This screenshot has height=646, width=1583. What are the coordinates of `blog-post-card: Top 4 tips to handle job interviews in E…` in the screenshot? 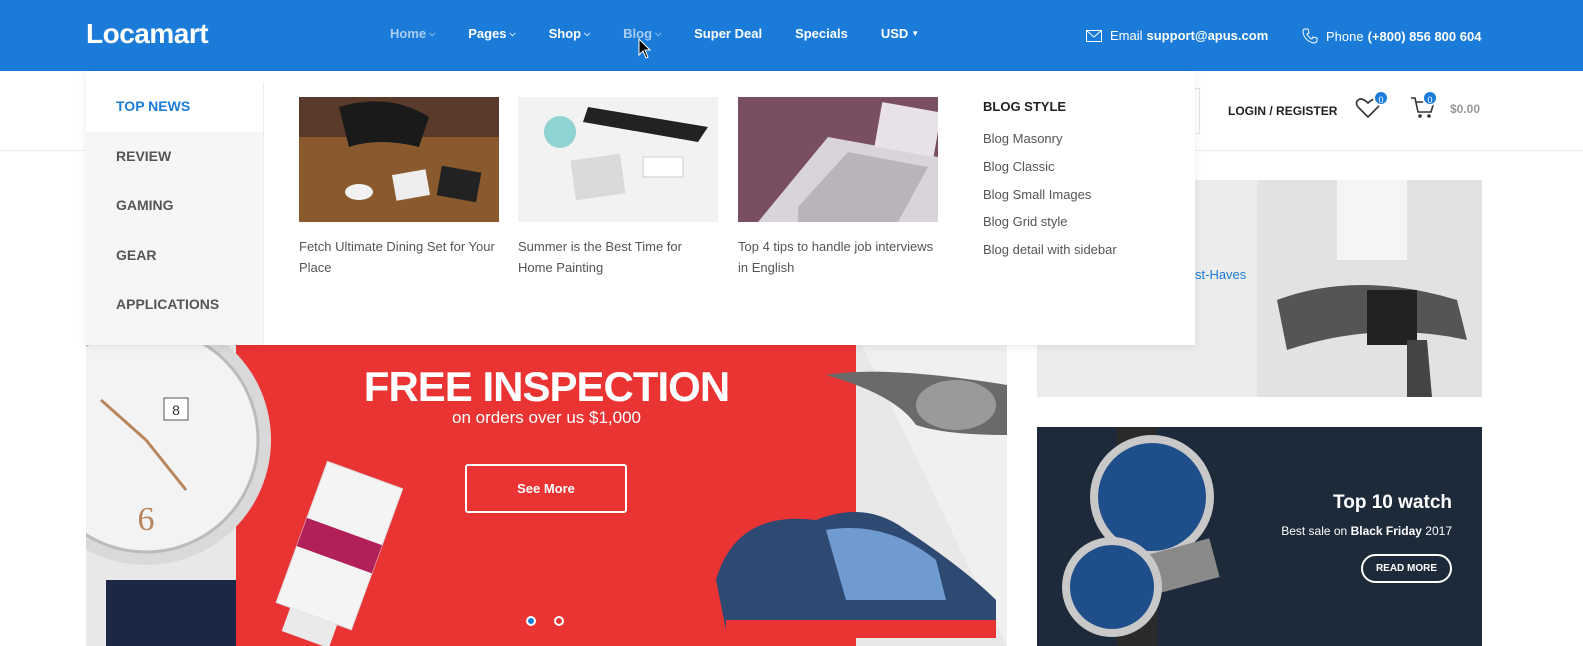 It's located at (838, 187).